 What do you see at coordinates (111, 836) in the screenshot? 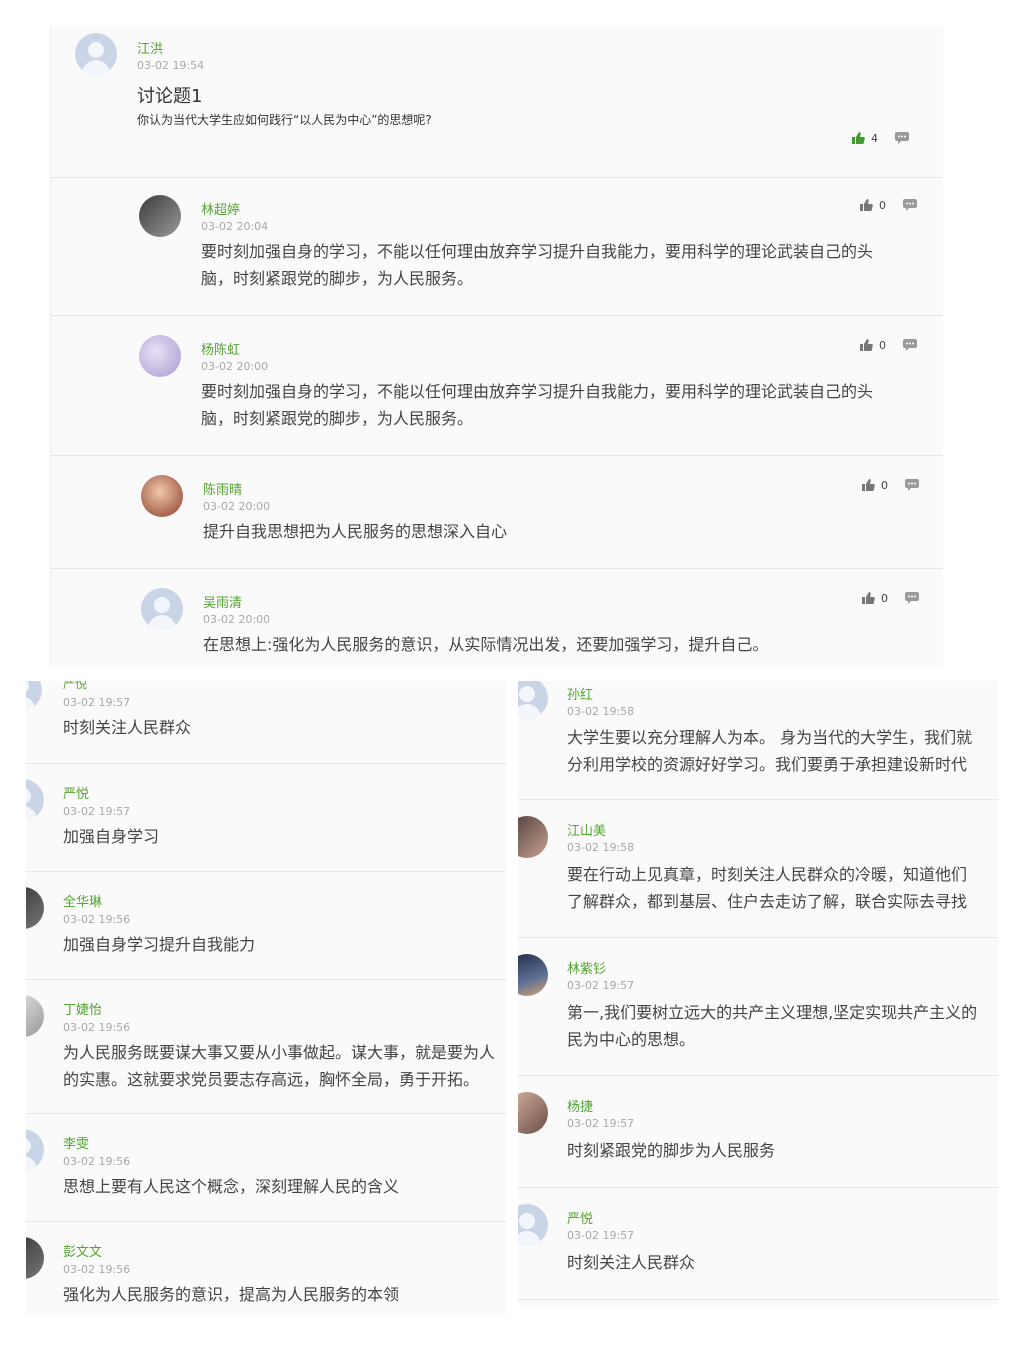
I see `reply-text: 加强自身学习` at bounding box center [111, 836].